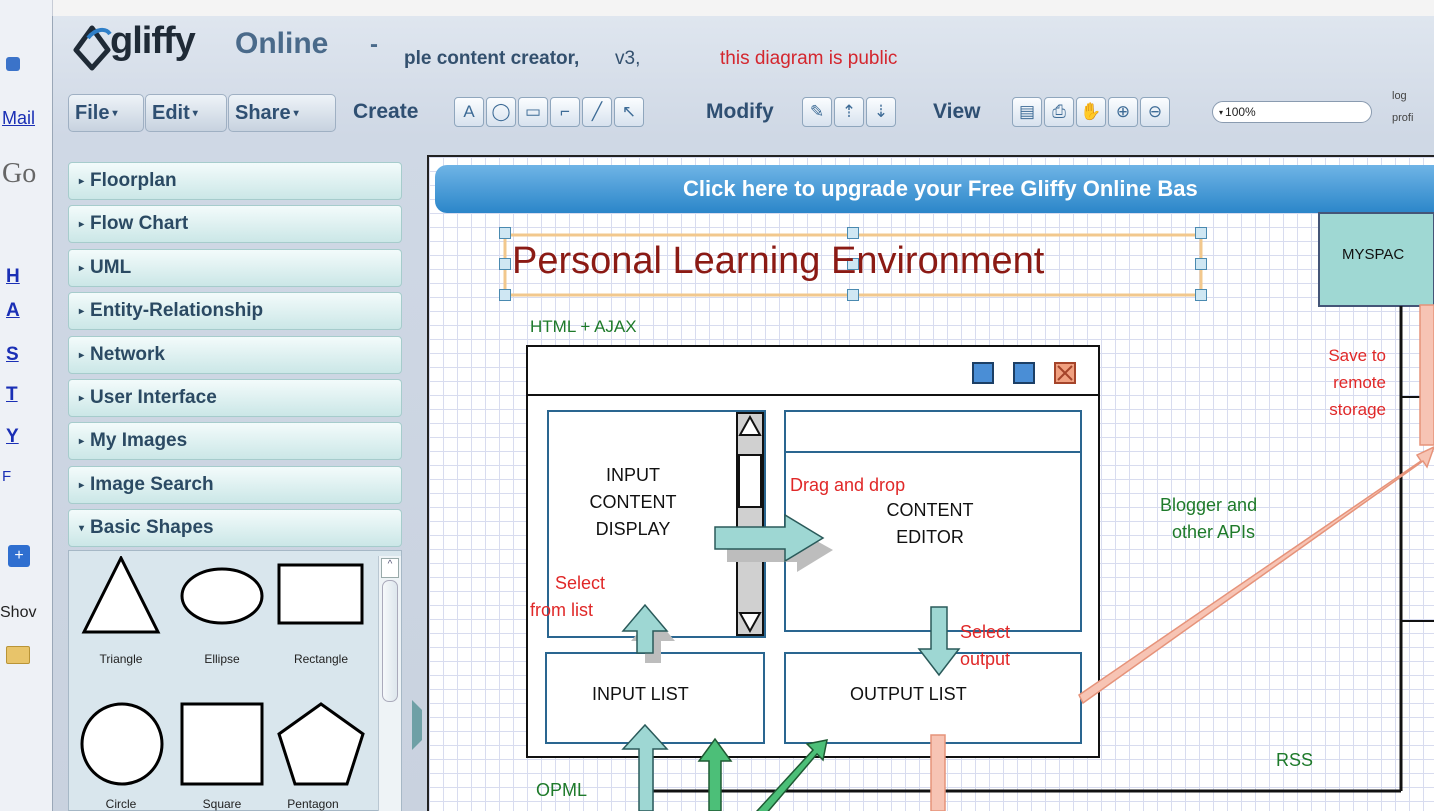 The height and width of the screenshot is (811, 1434). I want to click on background-link-mail: Mail, so click(18, 118).